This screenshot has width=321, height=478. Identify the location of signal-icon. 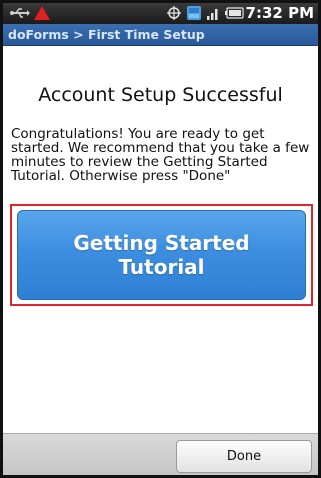
(212, 14).